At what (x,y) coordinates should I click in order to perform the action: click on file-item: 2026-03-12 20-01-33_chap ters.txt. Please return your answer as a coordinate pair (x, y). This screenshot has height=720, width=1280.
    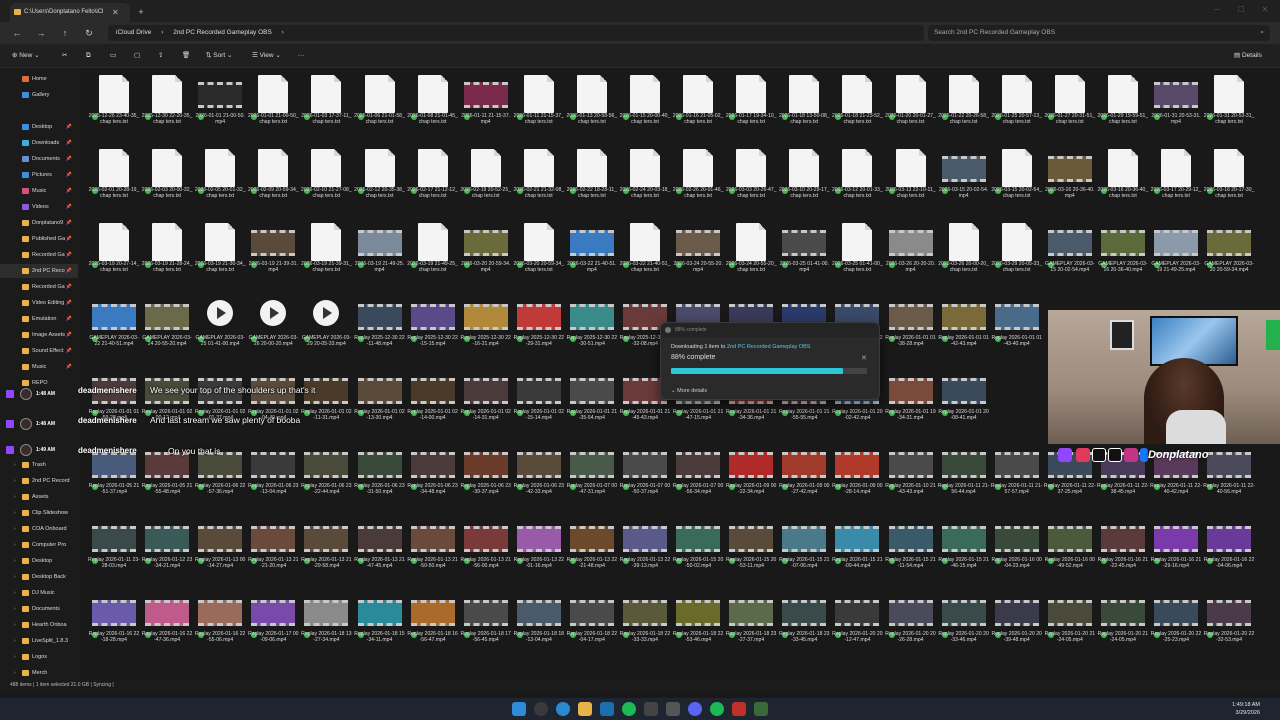
    Looking at the image, I should click on (857, 180).